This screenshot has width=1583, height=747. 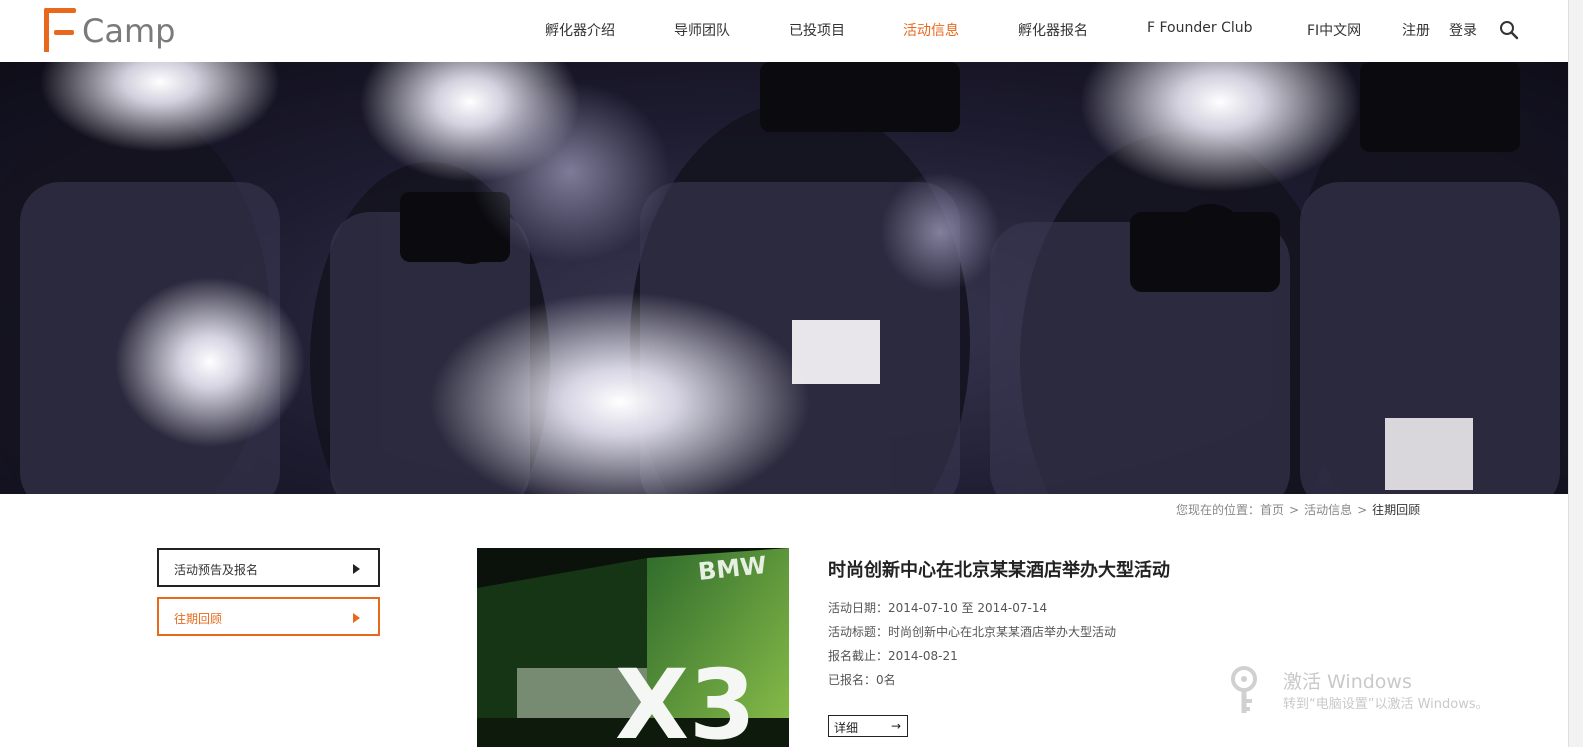 I want to click on event-detail-button: 详细 →, so click(x=868, y=726).